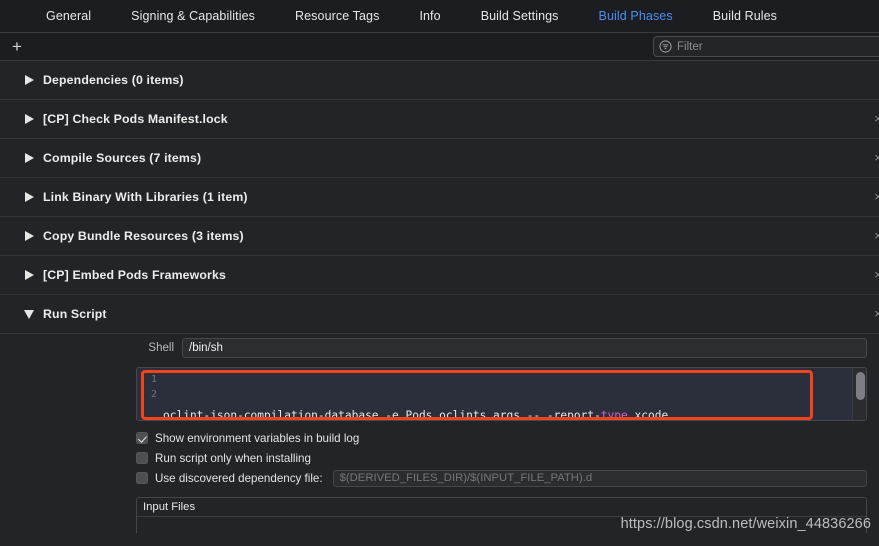 The image size is (879, 546). Describe the element at coordinates (648, 414) in the screenshot. I see `code-text: xcode` at that location.